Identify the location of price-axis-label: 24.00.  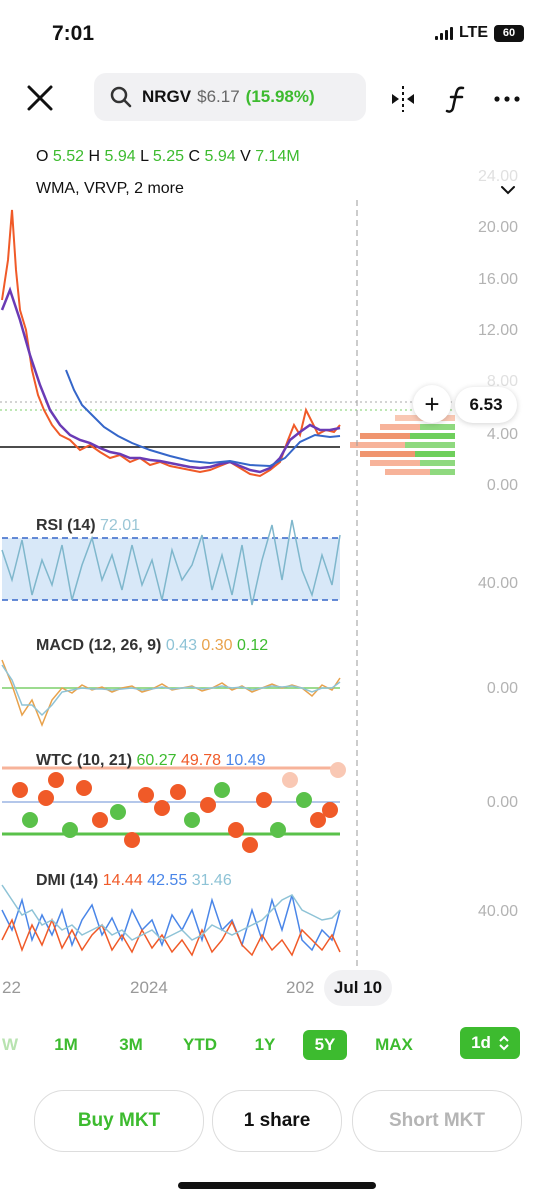
(497, 176).